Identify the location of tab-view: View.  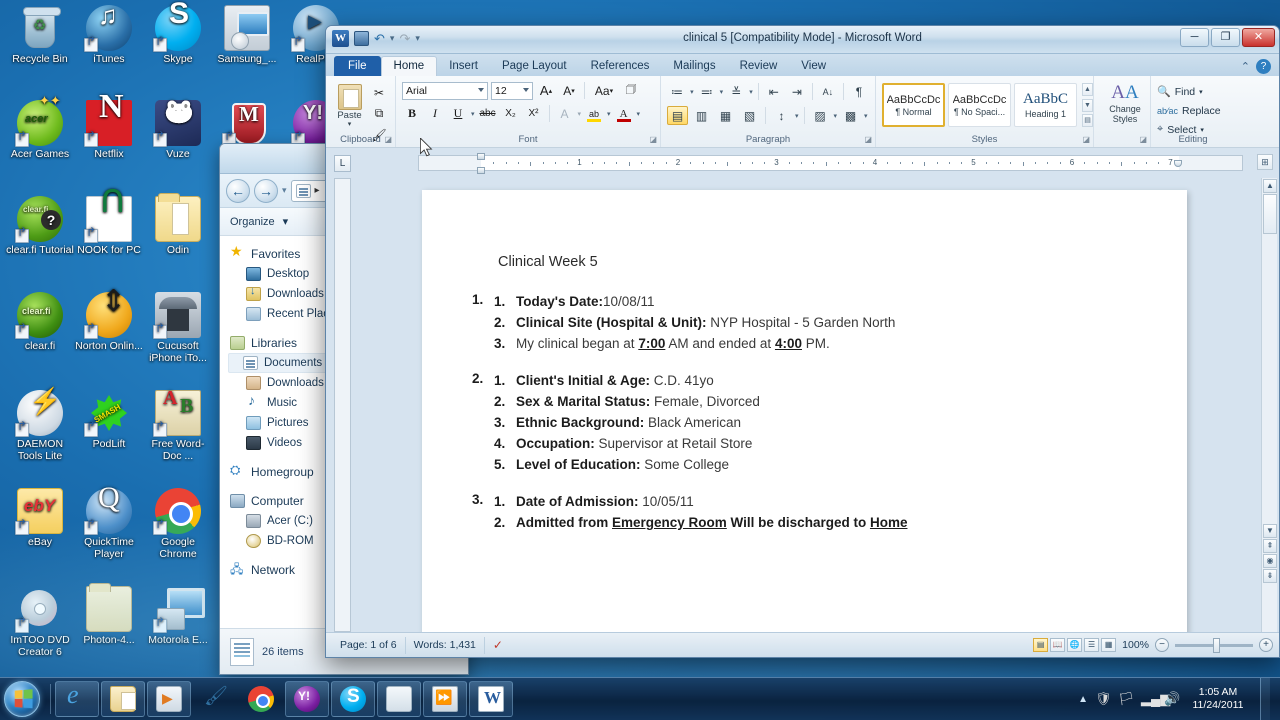
(813, 66).